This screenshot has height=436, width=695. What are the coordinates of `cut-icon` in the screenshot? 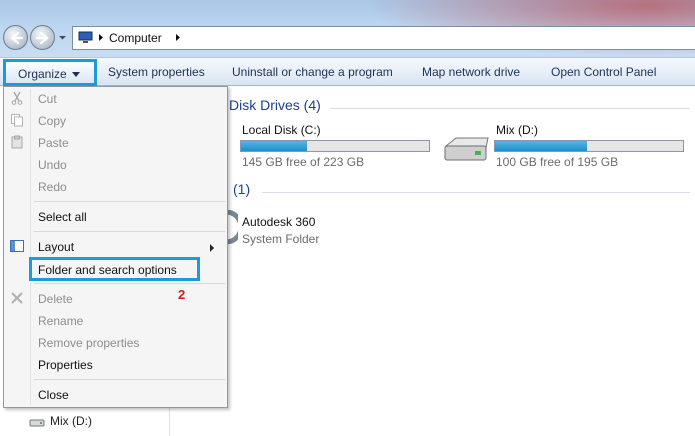 It's located at (17, 98).